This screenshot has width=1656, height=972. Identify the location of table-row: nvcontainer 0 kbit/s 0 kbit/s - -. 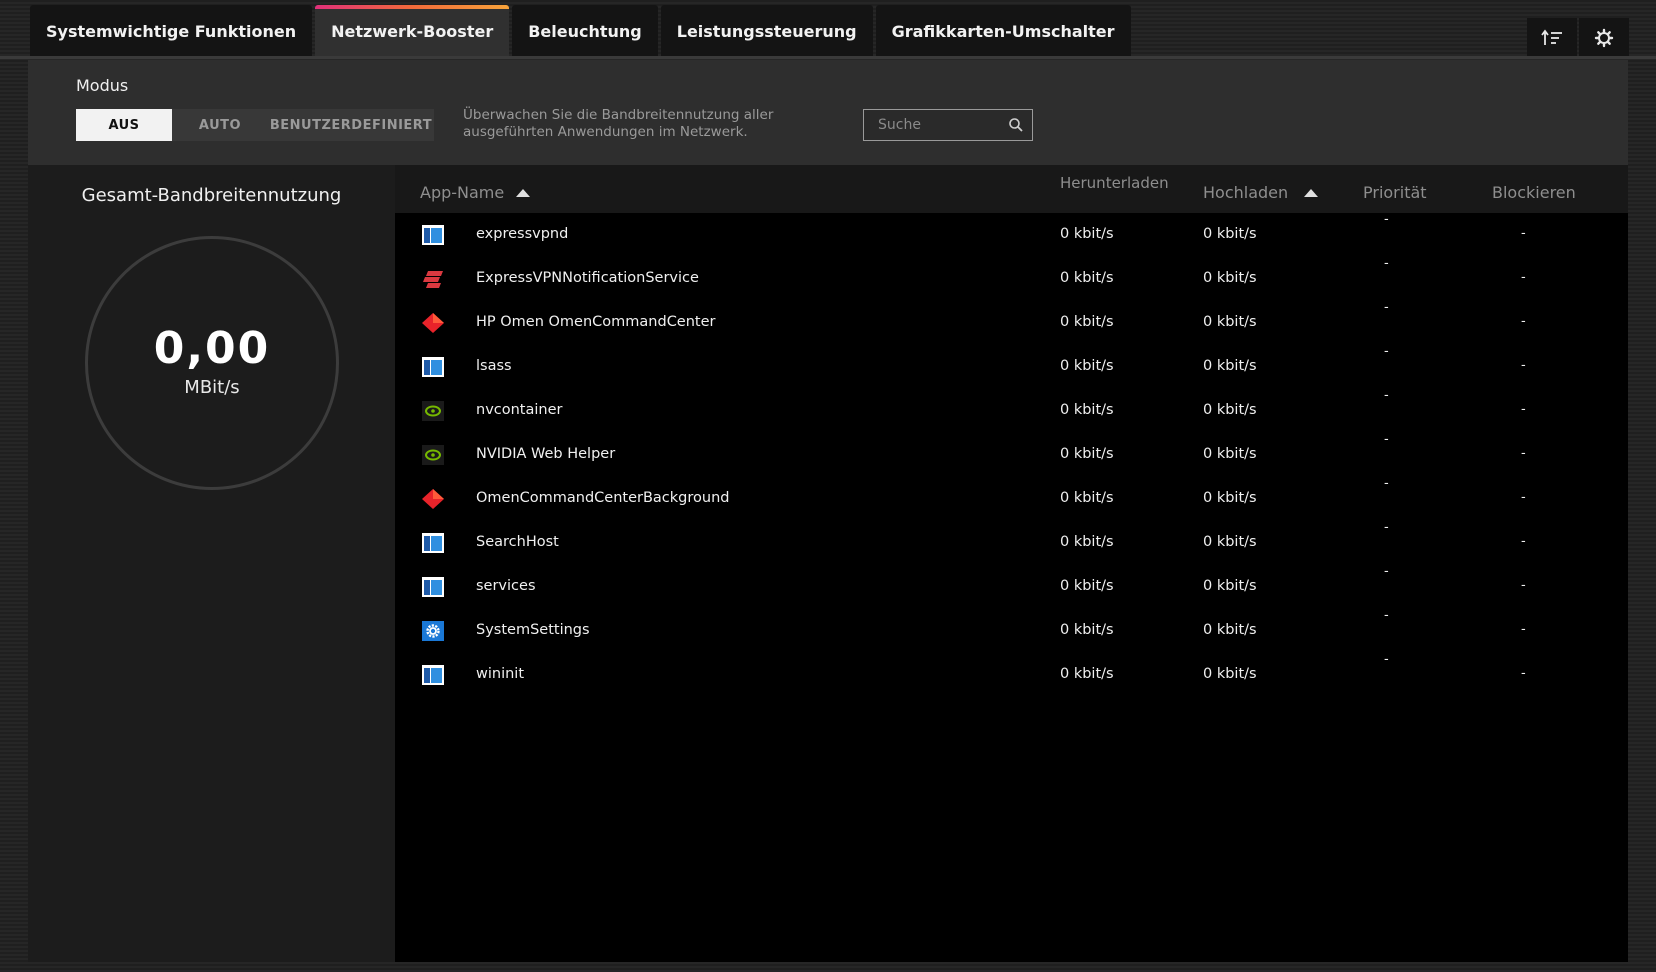
(1011, 410).